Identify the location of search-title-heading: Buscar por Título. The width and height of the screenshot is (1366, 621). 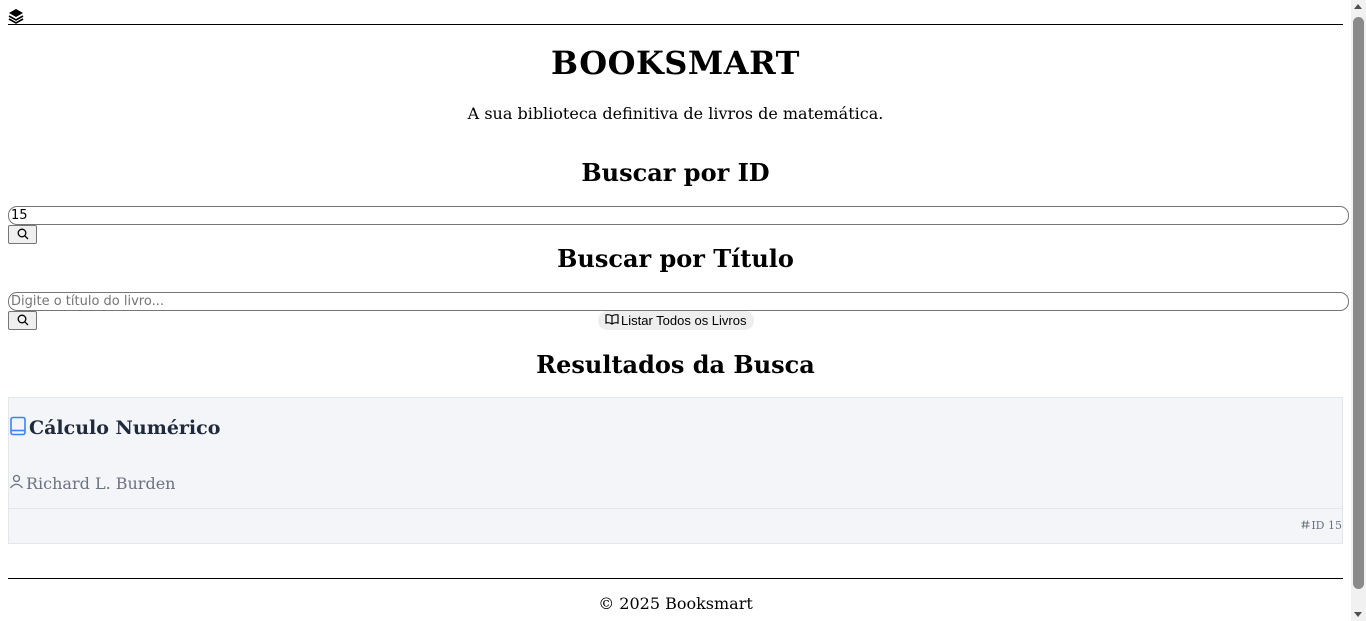
(675, 258).